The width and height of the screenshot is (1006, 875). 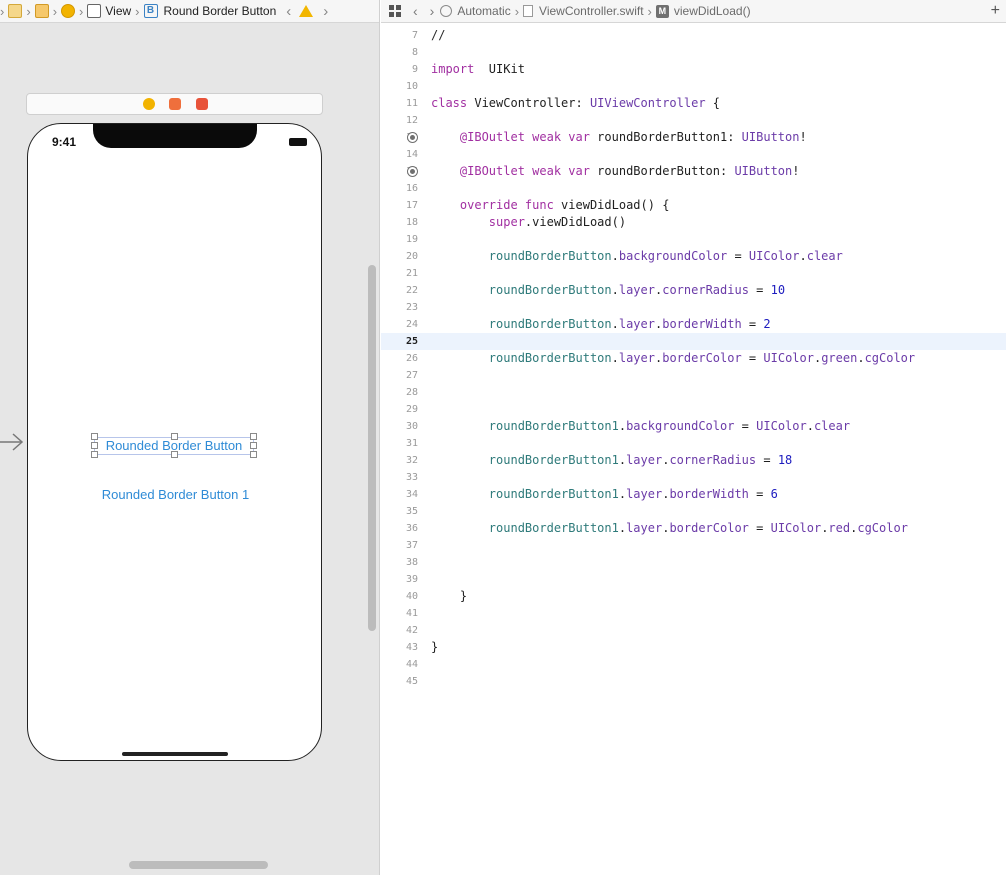 I want to click on code-token: 10, so click(x=778, y=290).